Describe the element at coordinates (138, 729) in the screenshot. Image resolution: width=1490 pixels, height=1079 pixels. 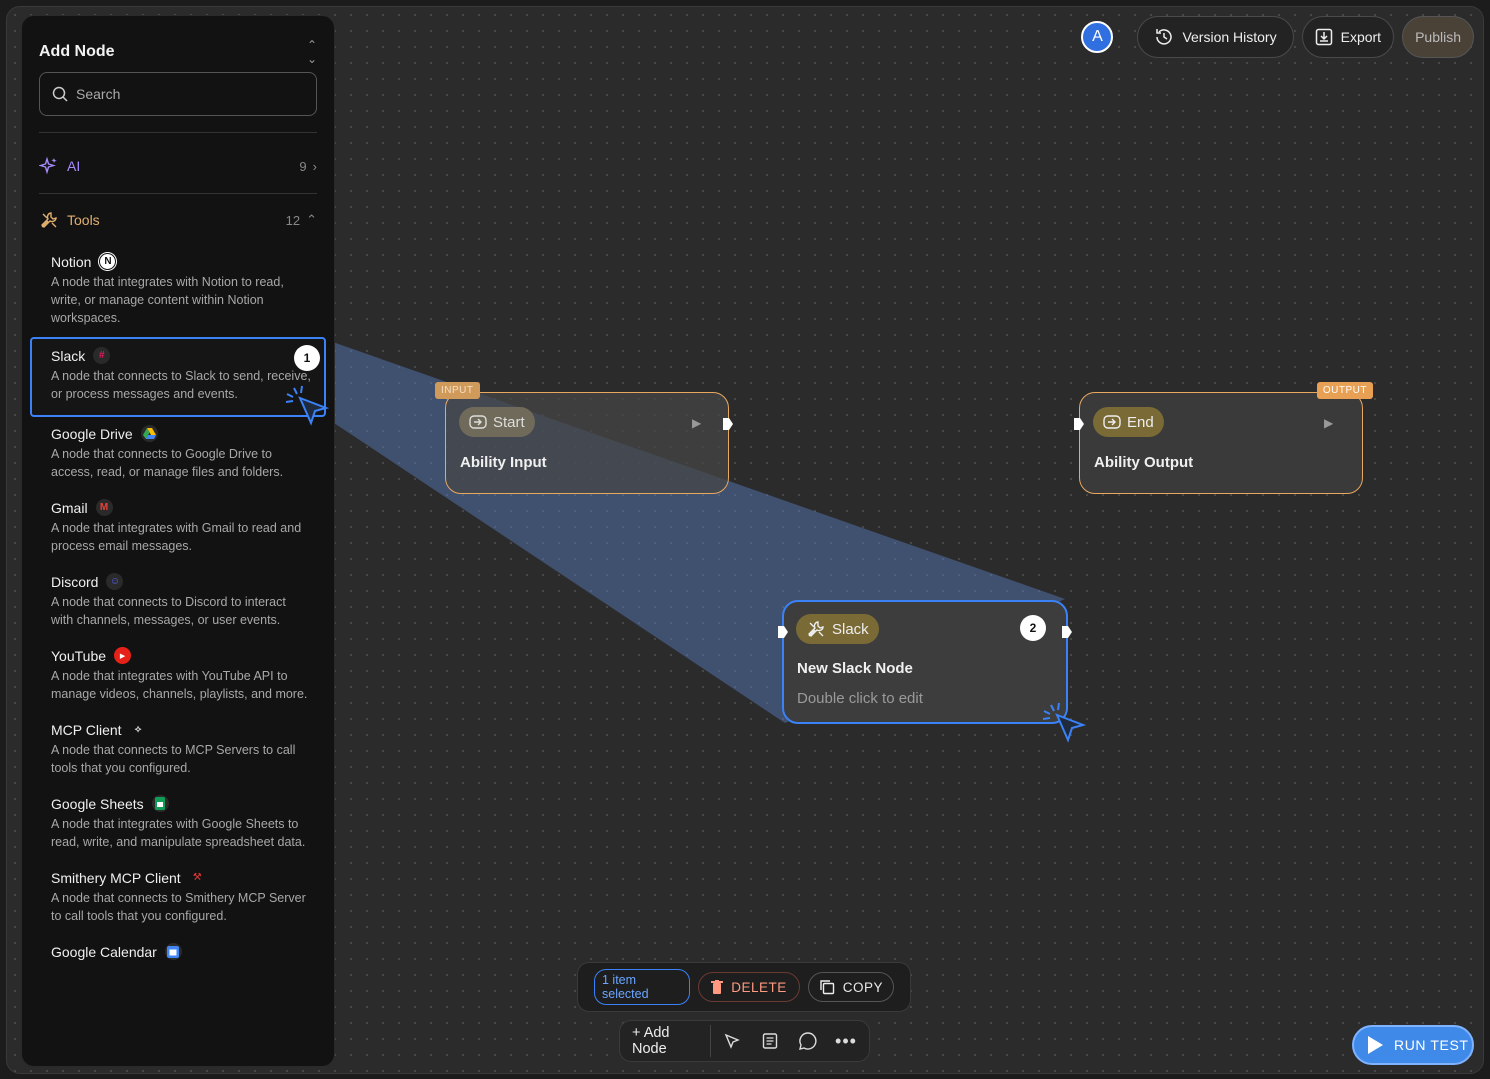
I see `mcp-icon: ⟡` at that location.